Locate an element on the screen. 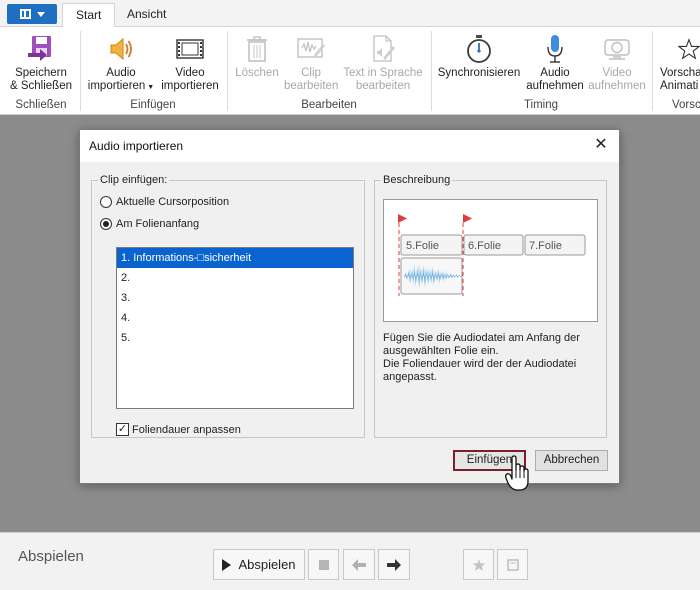 The height and width of the screenshot is (590, 700). trash-icon is located at coordinates (257, 49).